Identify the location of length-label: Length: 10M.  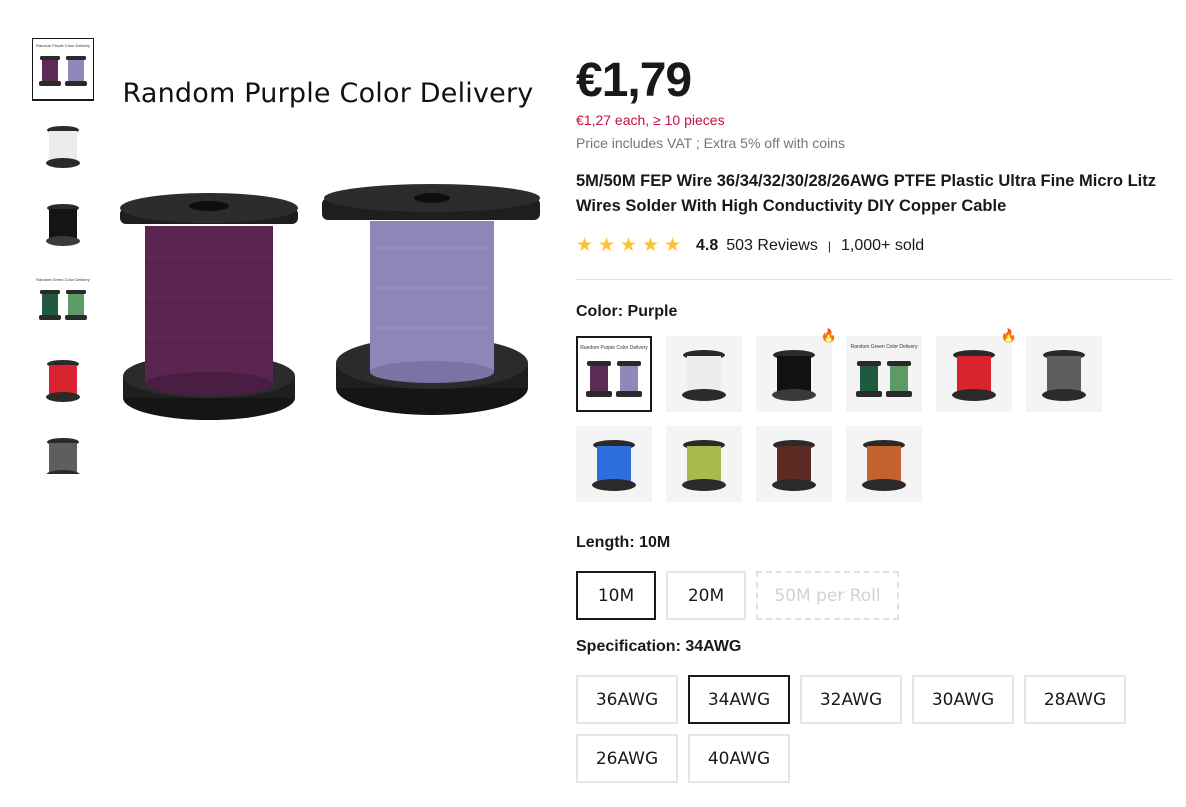
(623, 542).